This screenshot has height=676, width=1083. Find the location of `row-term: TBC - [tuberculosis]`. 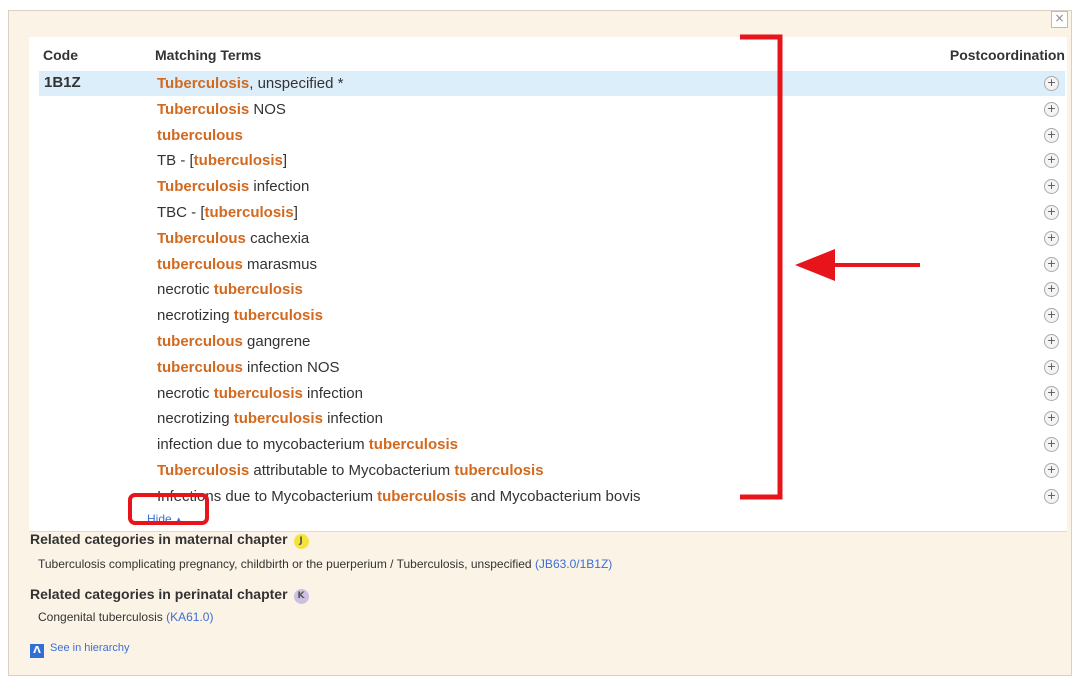

row-term: TBC - [tuberculosis] is located at coordinates (227, 212).